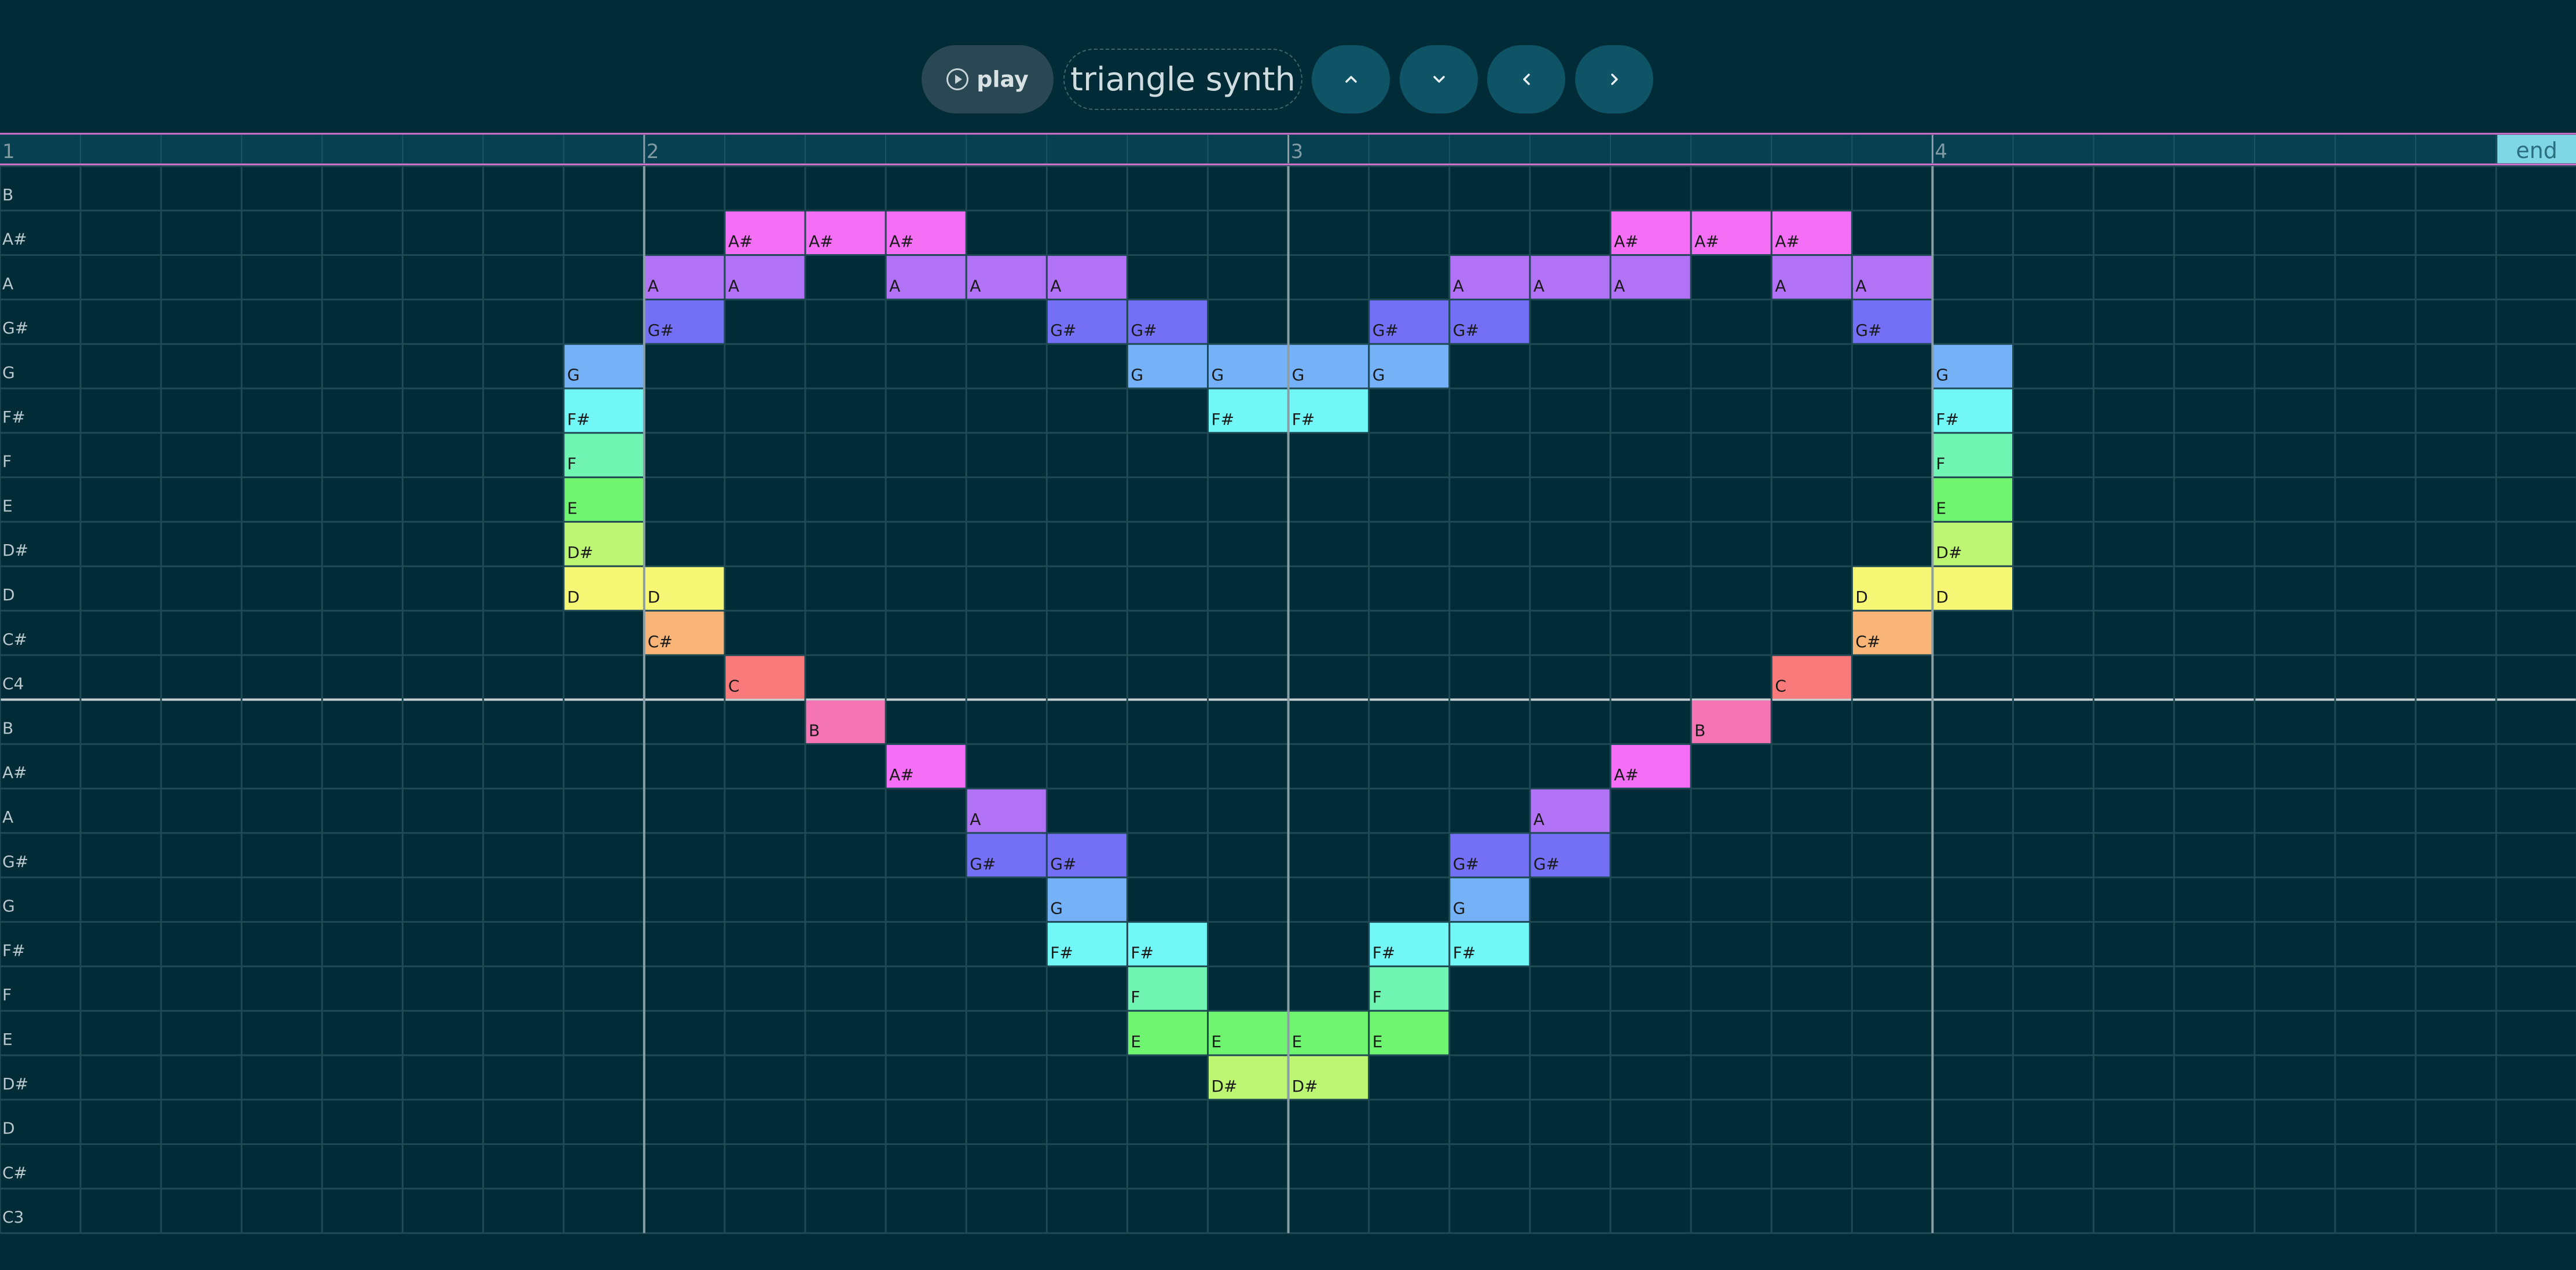 This screenshot has height=1270, width=2576. What do you see at coordinates (1288, 149) in the screenshot?
I see `timeline-header: 1 2 3 4 end` at bounding box center [1288, 149].